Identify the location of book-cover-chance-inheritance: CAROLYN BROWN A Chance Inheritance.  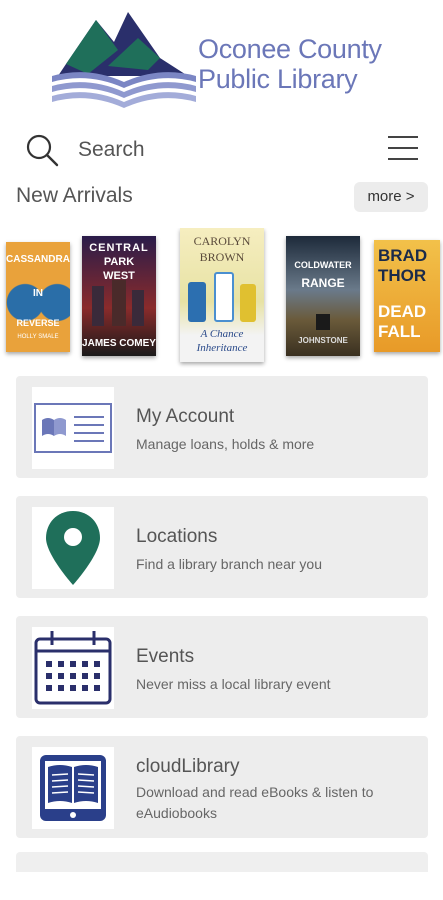
(222, 295).